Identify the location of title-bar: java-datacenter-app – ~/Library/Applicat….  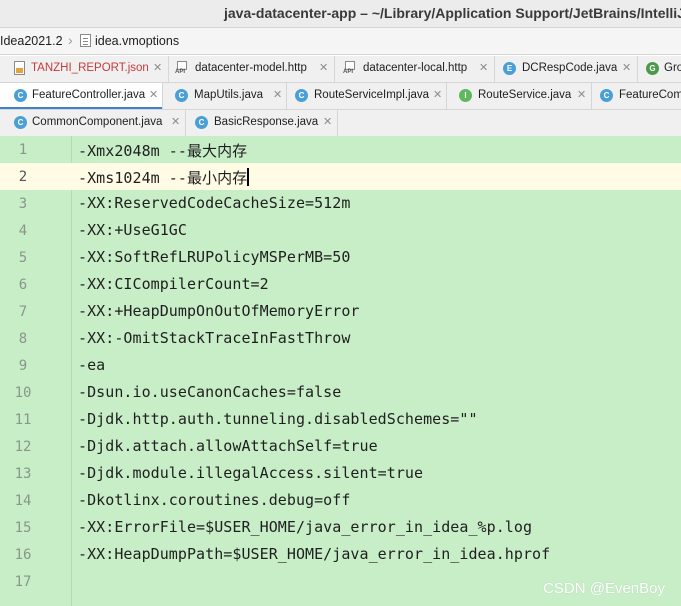
(340, 14).